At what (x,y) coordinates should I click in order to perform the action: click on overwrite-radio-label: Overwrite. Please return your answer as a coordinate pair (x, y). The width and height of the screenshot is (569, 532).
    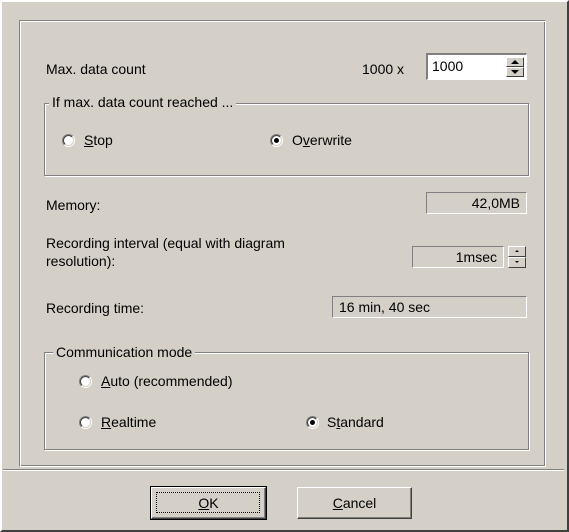
    Looking at the image, I should click on (322, 140).